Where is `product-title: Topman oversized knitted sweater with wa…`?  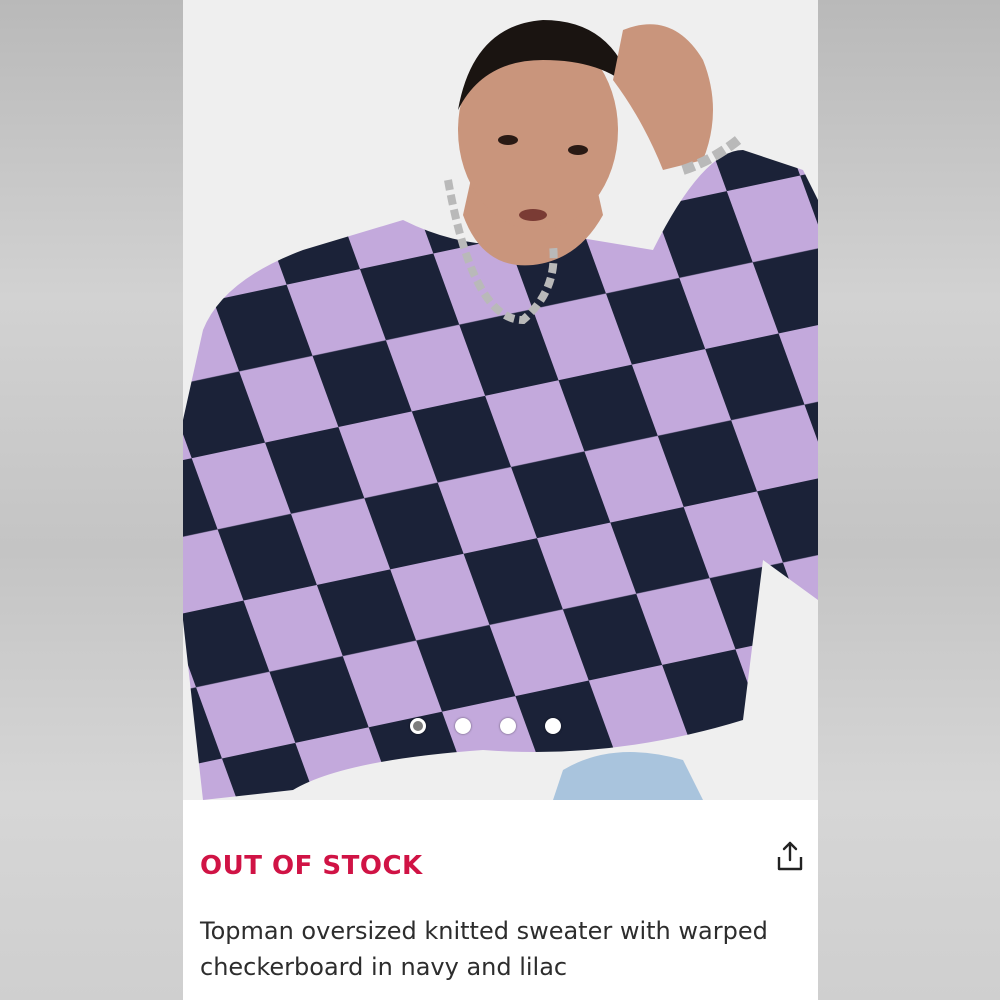 product-title: Topman oversized knitted sweater with wa… is located at coordinates (484, 949).